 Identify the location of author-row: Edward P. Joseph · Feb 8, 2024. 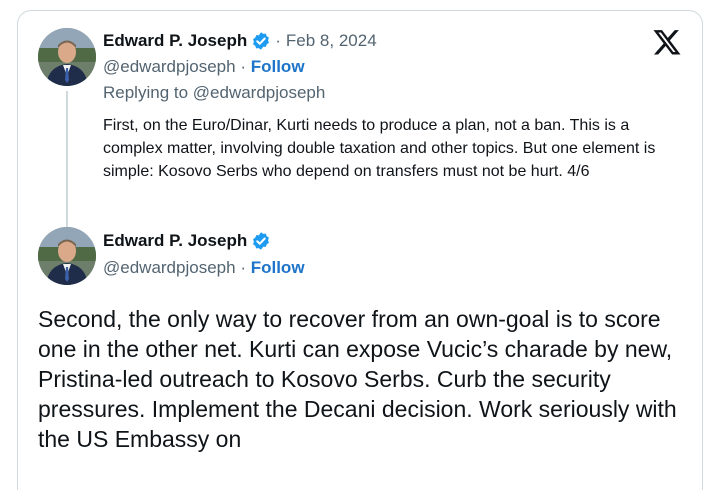
(240, 41).